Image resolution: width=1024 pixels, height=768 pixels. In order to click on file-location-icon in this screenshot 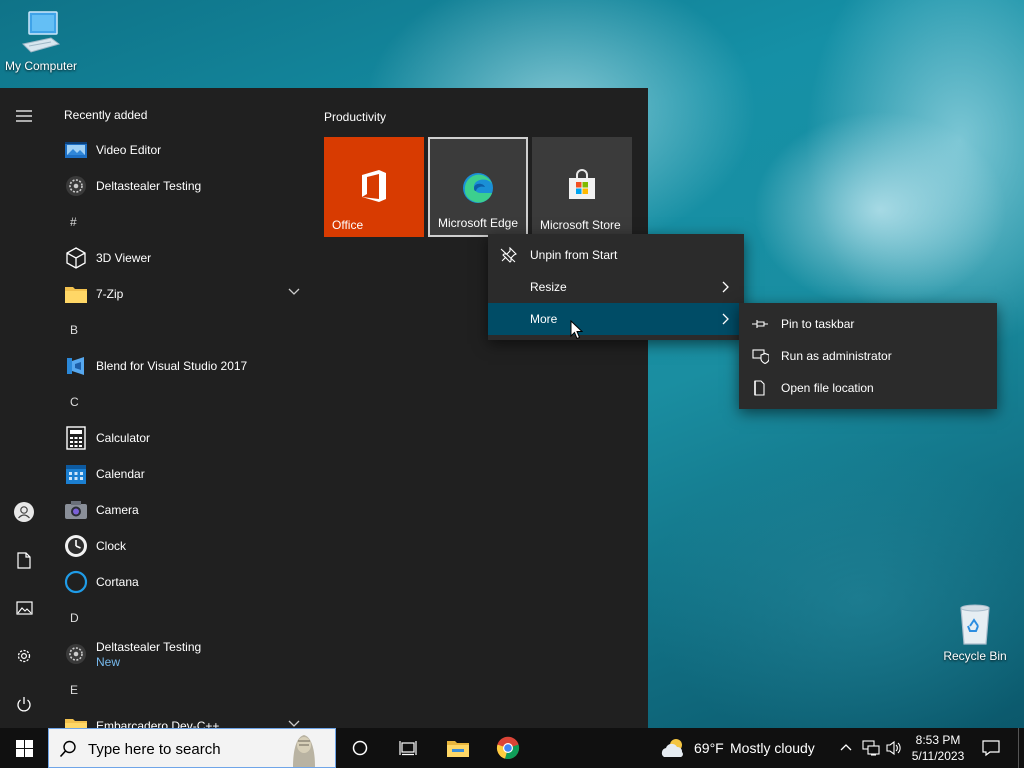, I will do `click(759, 388)`.